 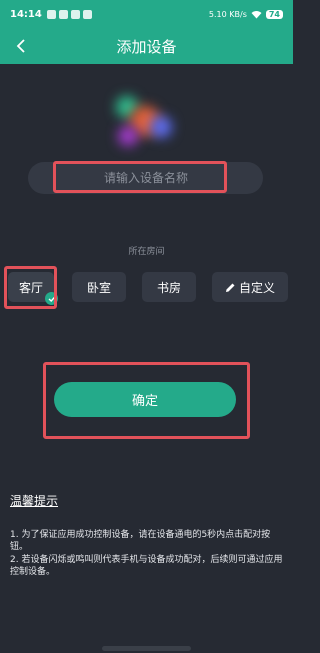 I want to click on room-option-label: 卧室, so click(x=98, y=287).